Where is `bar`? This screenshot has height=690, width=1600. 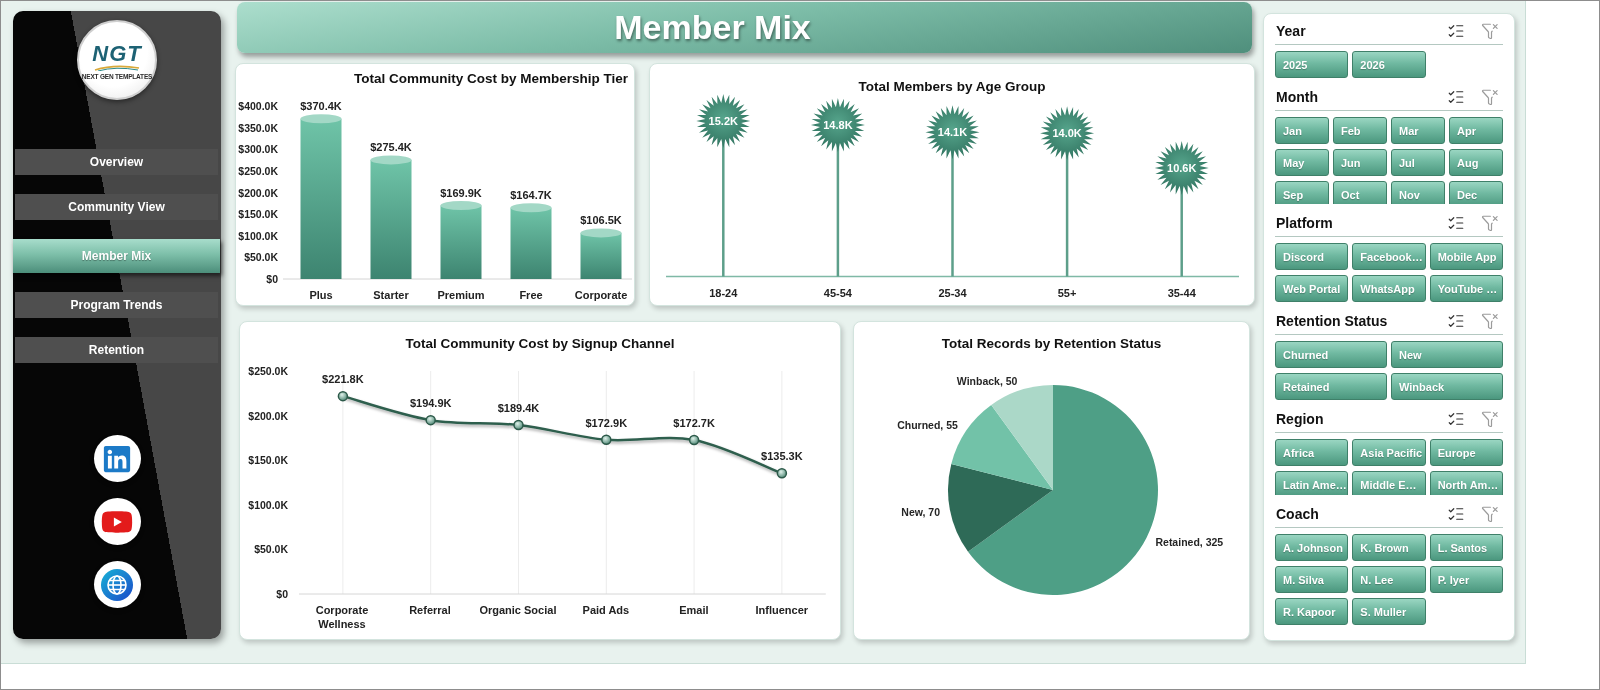
bar is located at coordinates (601, 253).